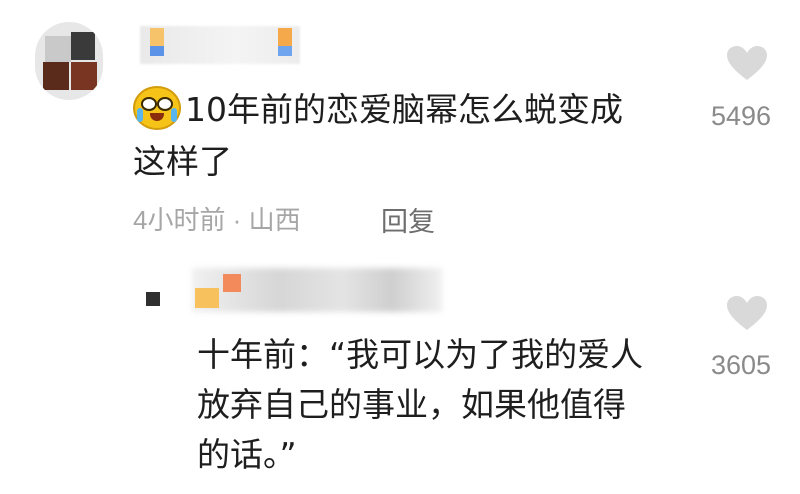  What do you see at coordinates (741, 365) in the screenshot?
I see `reply-like-count: 3605` at bounding box center [741, 365].